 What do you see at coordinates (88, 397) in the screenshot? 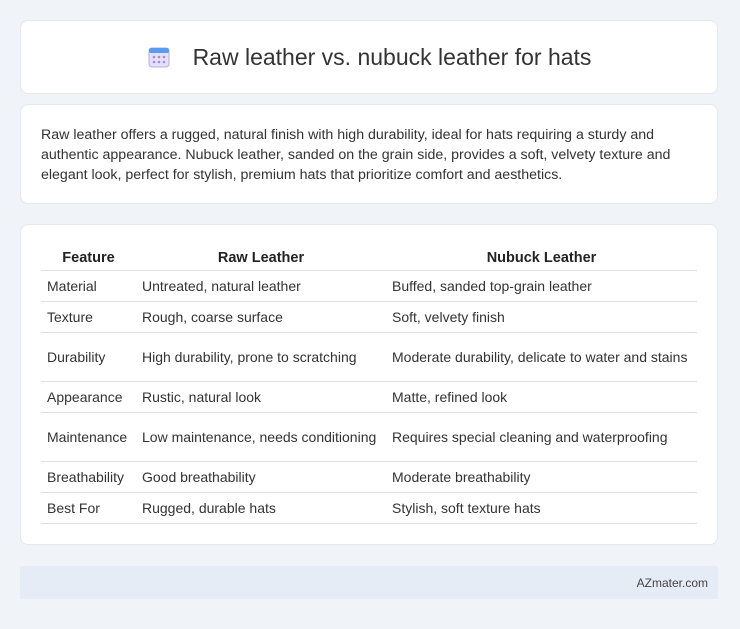
I see `feature-cell: Appearance` at bounding box center [88, 397].